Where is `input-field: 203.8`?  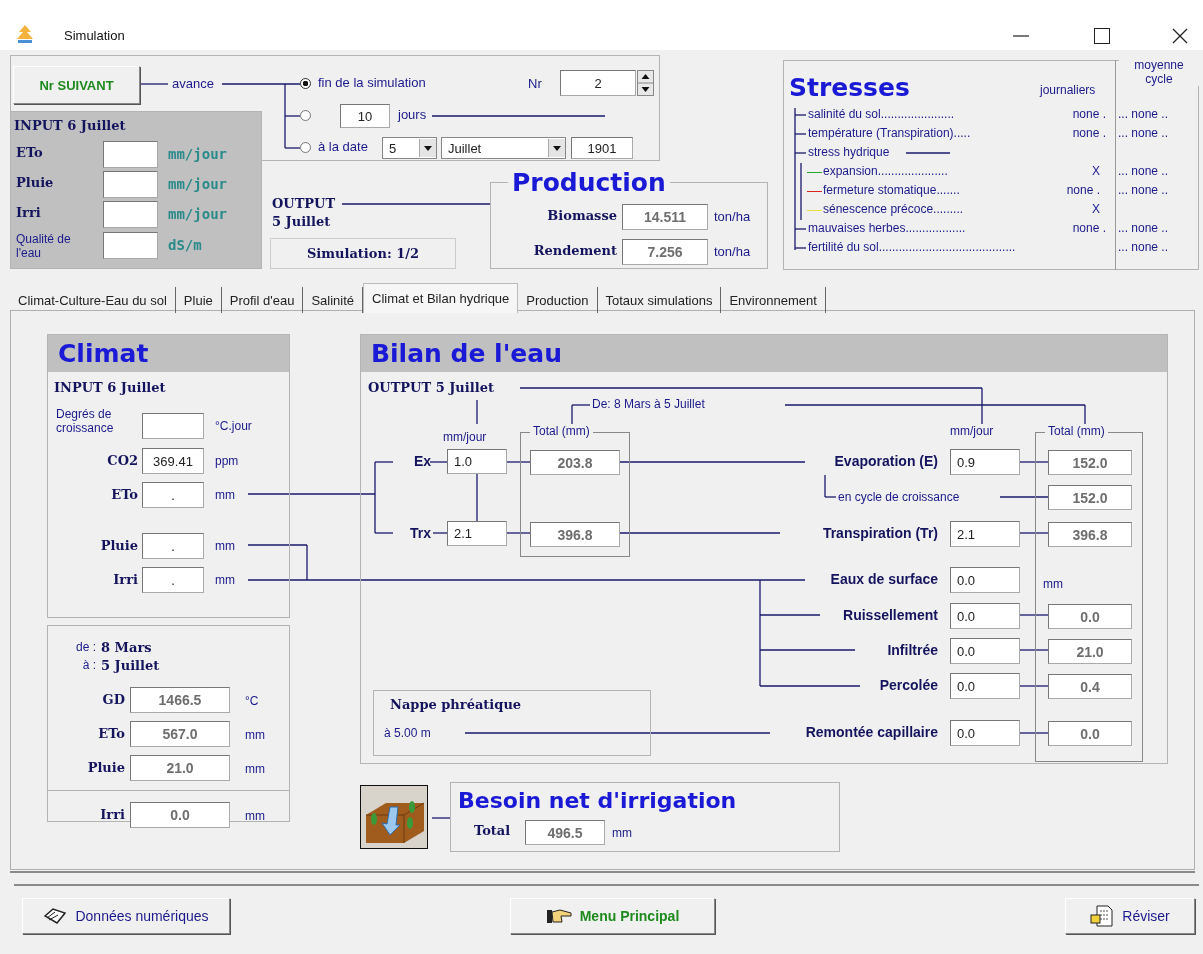
input-field: 203.8 is located at coordinates (575, 462).